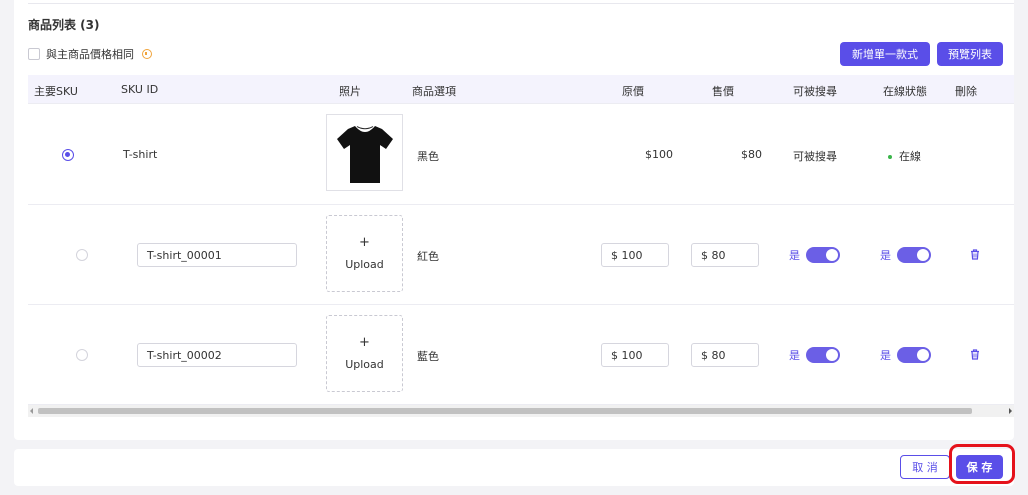  What do you see at coordinates (890, 157) in the screenshot?
I see `status-dot-icon` at bounding box center [890, 157].